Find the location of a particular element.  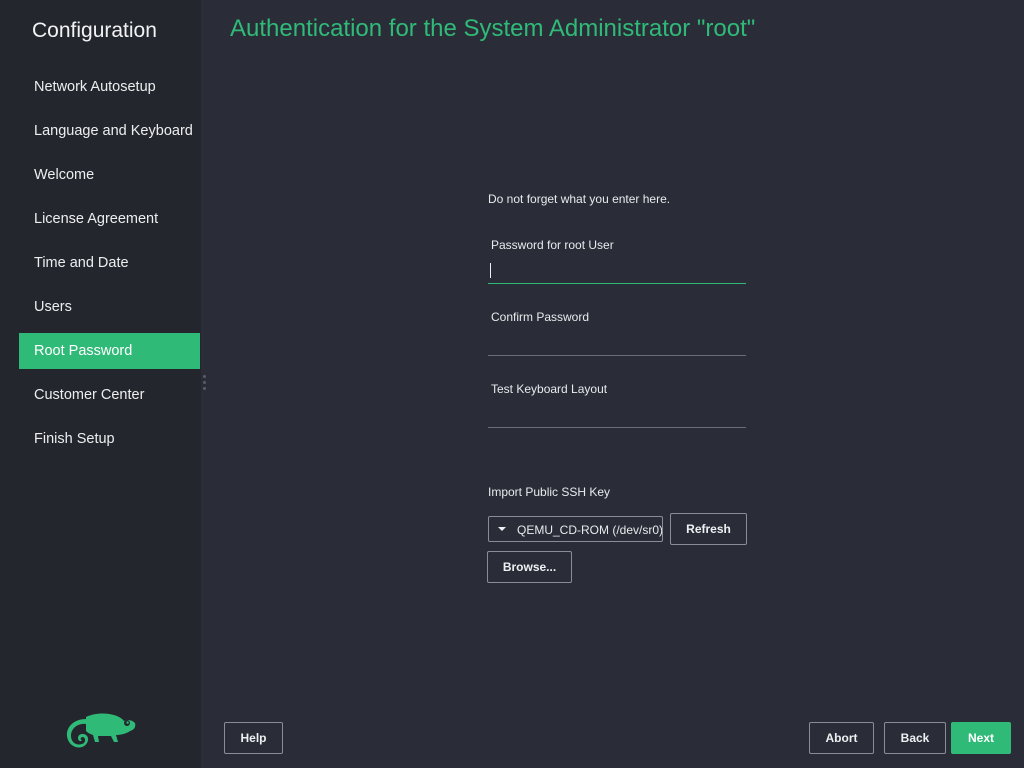

test-keyboard-field is located at coordinates (617, 417).